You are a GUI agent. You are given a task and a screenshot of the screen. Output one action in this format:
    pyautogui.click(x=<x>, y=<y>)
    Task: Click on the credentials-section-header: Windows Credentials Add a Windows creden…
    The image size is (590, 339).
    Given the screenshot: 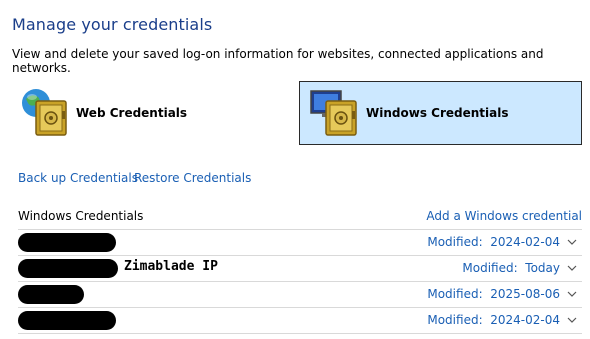 What is the action you would take?
    pyautogui.click(x=300, y=219)
    